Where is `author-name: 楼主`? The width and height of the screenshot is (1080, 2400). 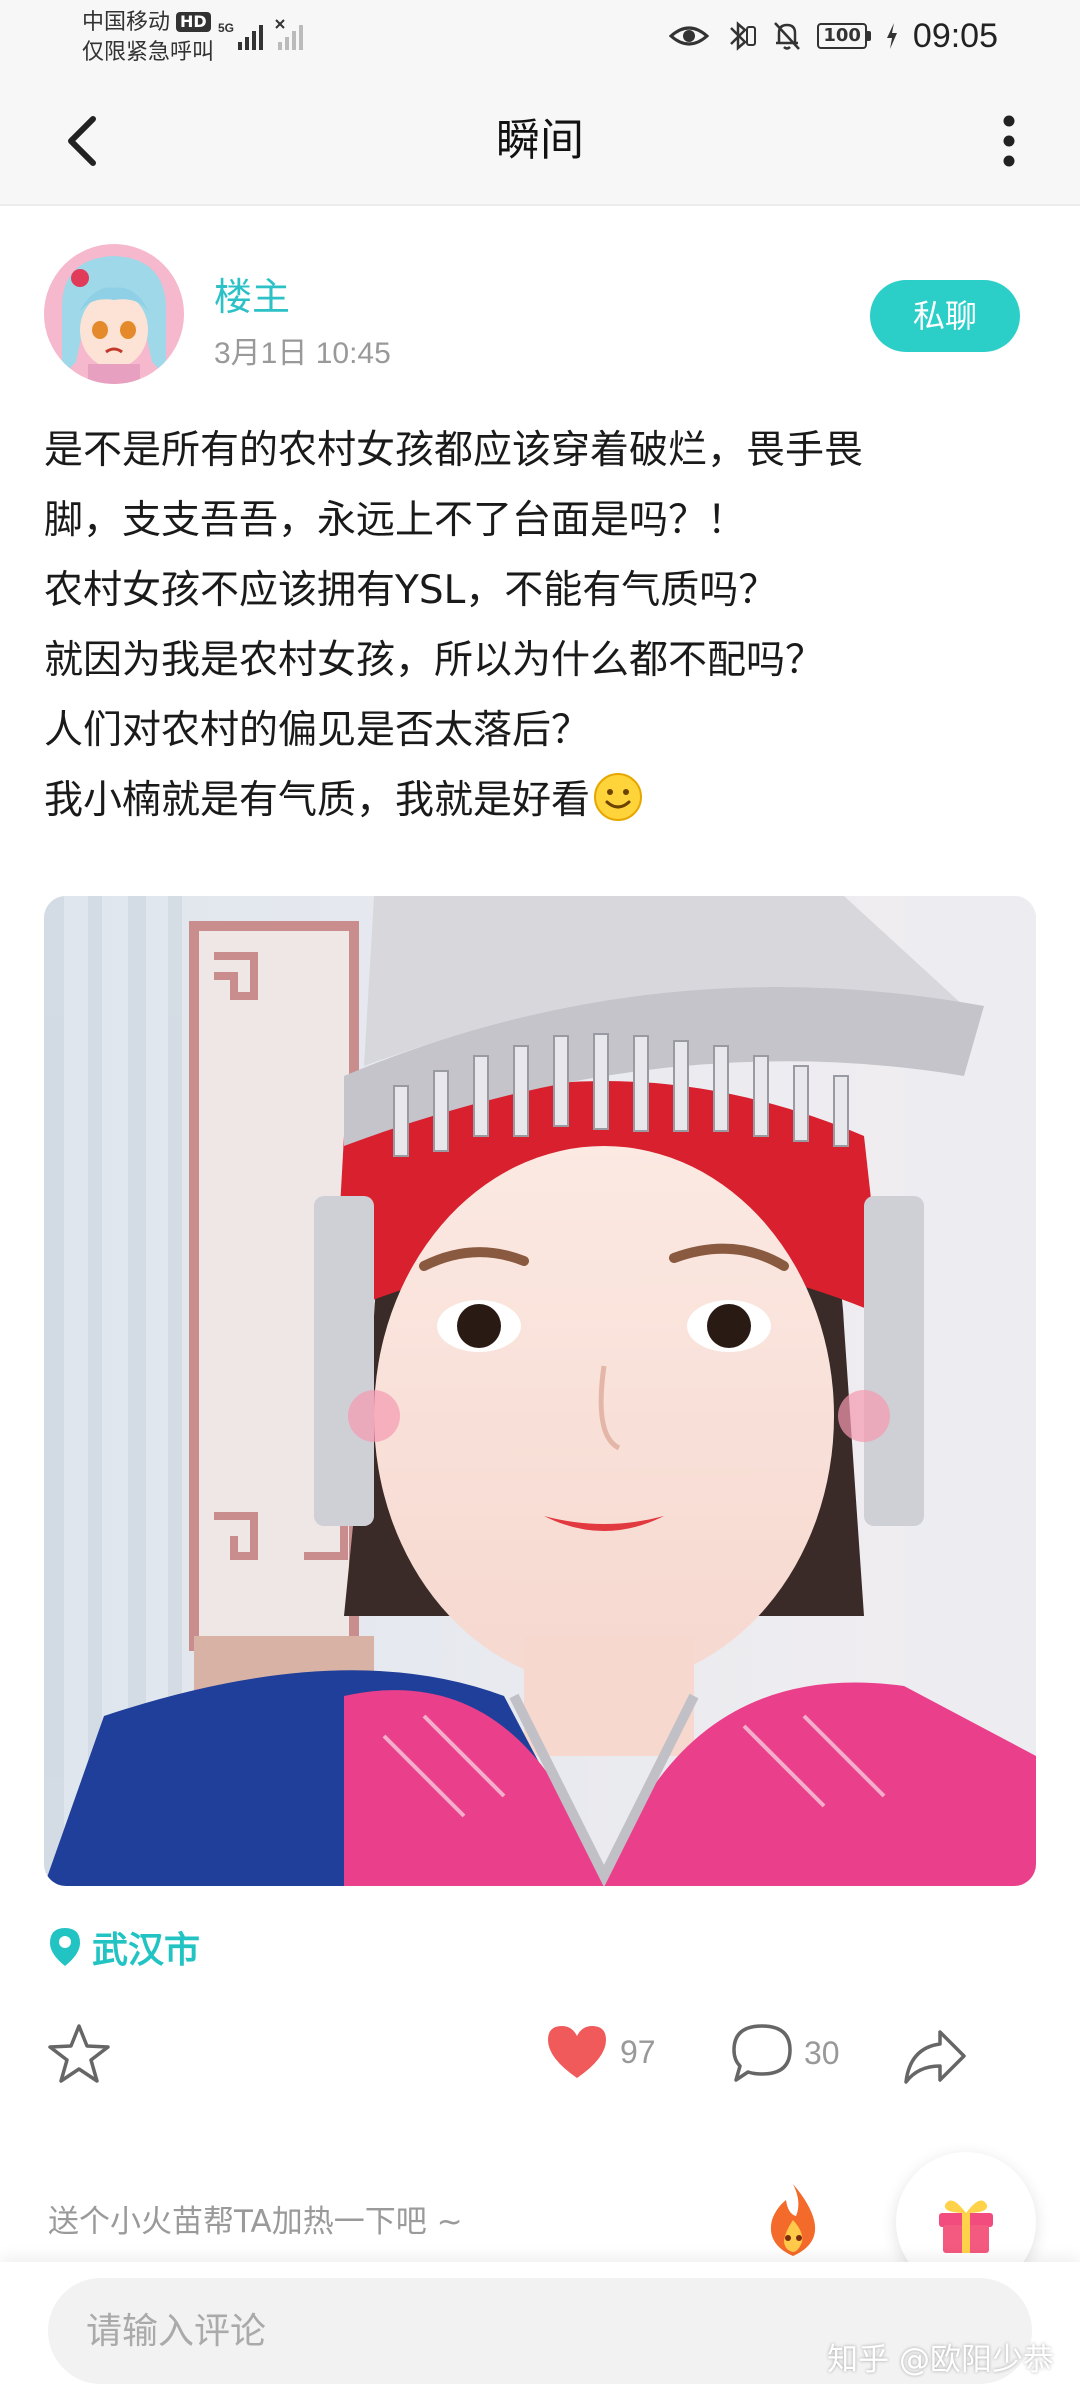 author-name: 楼主 is located at coordinates (252, 293).